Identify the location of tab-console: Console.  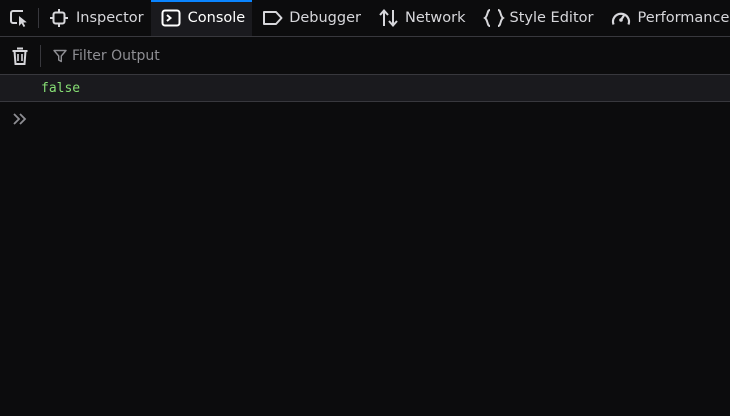
(201, 18).